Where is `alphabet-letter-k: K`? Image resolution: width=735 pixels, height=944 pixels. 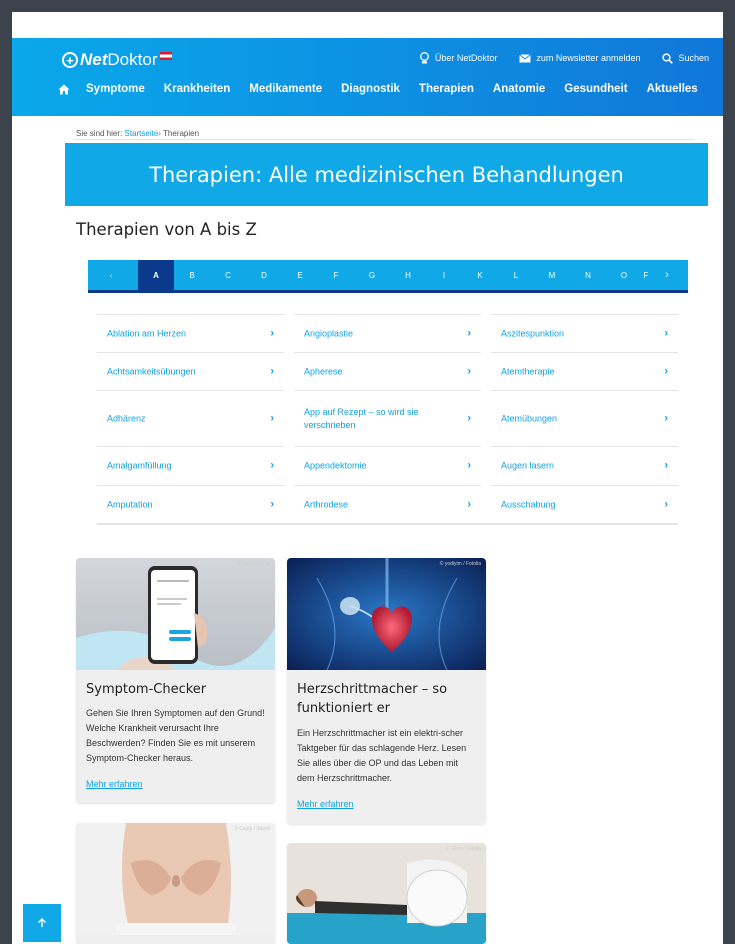
alphabet-letter-k: K is located at coordinates (480, 275).